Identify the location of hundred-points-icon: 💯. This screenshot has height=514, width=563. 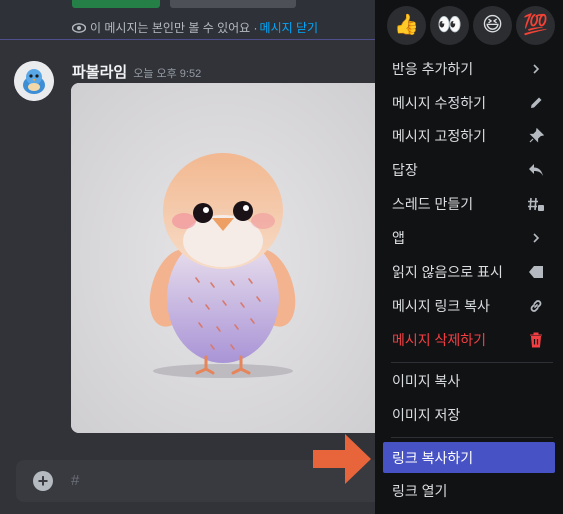
(535, 25).